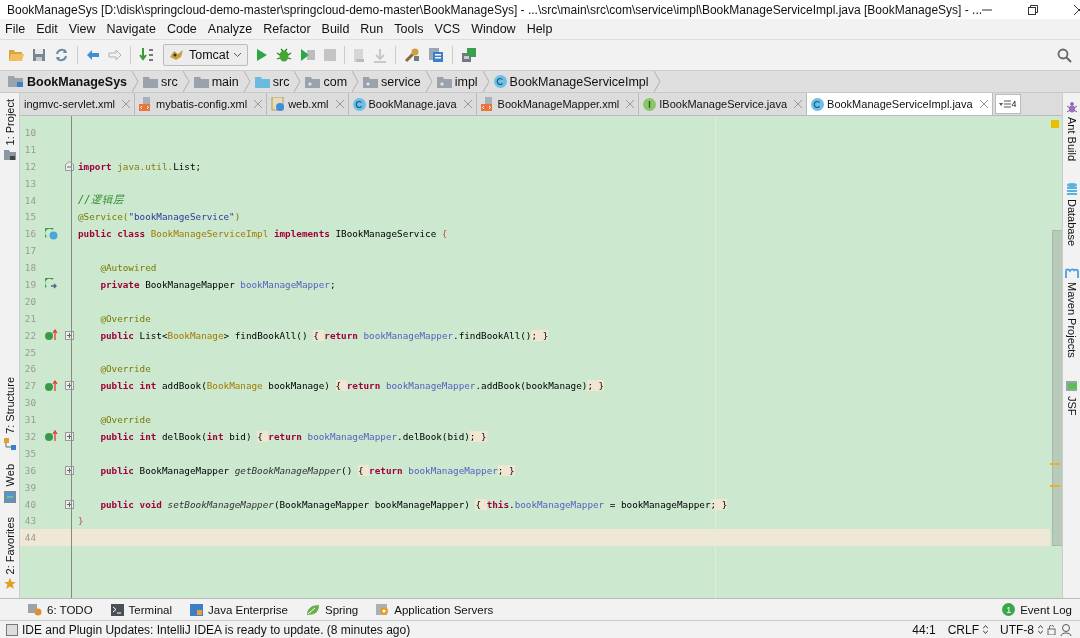 This screenshot has height=638, width=1080. What do you see at coordinates (61, 55) in the screenshot?
I see `sync-icon` at bounding box center [61, 55].